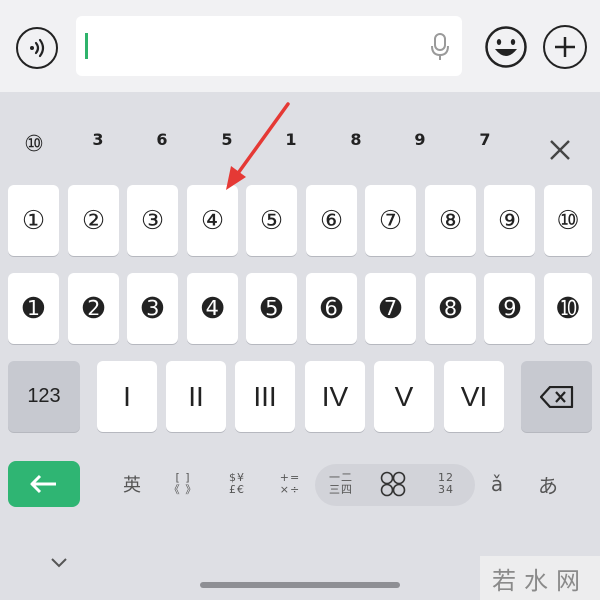  I want to click on key-circled-7: ⑦, so click(390, 220).